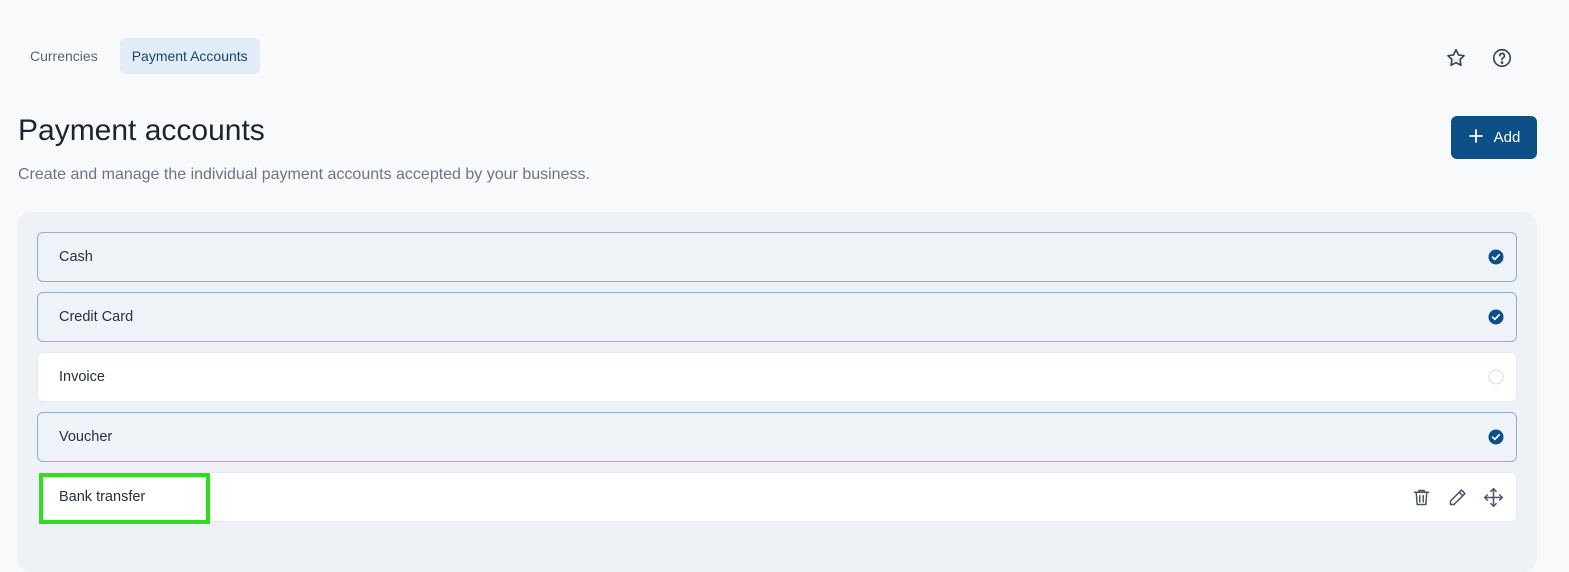 The height and width of the screenshot is (572, 1569). I want to click on account-row-credit-card: Credit Card, so click(777, 317).